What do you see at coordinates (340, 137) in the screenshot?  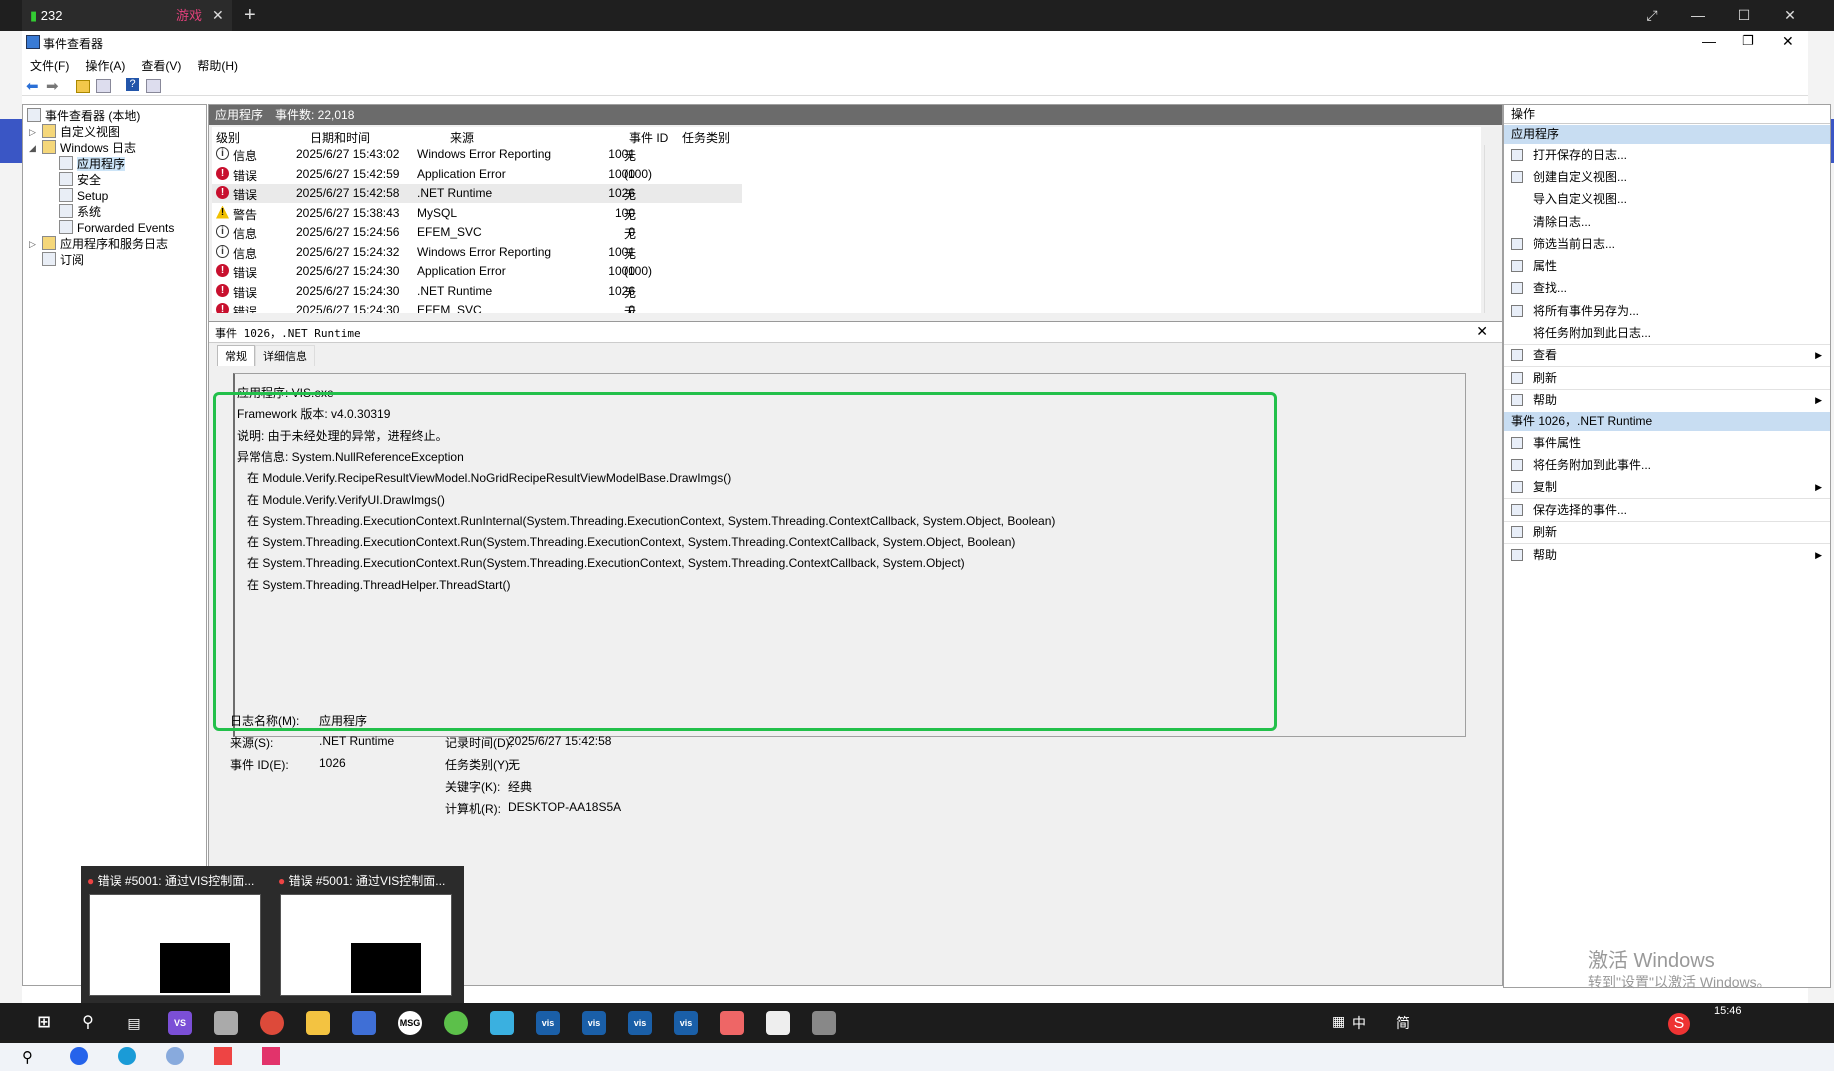 I see `column-datetime: 日期和时间` at bounding box center [340, 137].